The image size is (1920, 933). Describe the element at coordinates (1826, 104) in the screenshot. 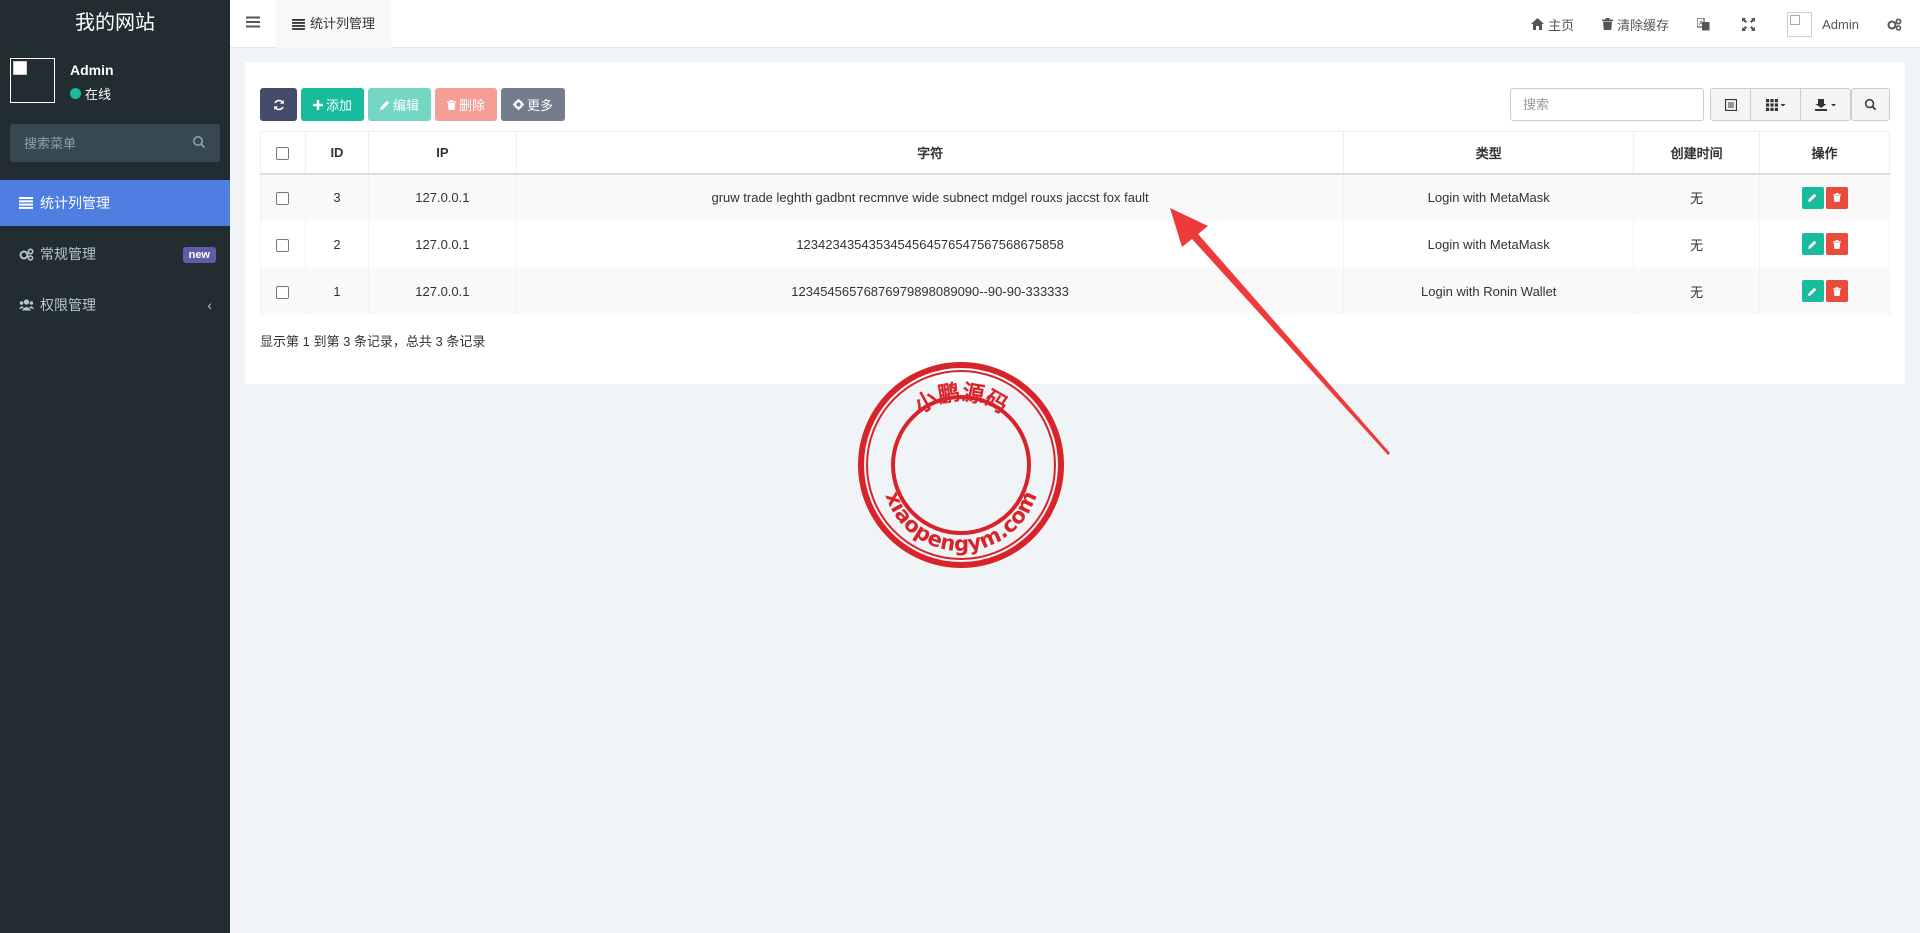

I see `export-dropdown-button` at that location.